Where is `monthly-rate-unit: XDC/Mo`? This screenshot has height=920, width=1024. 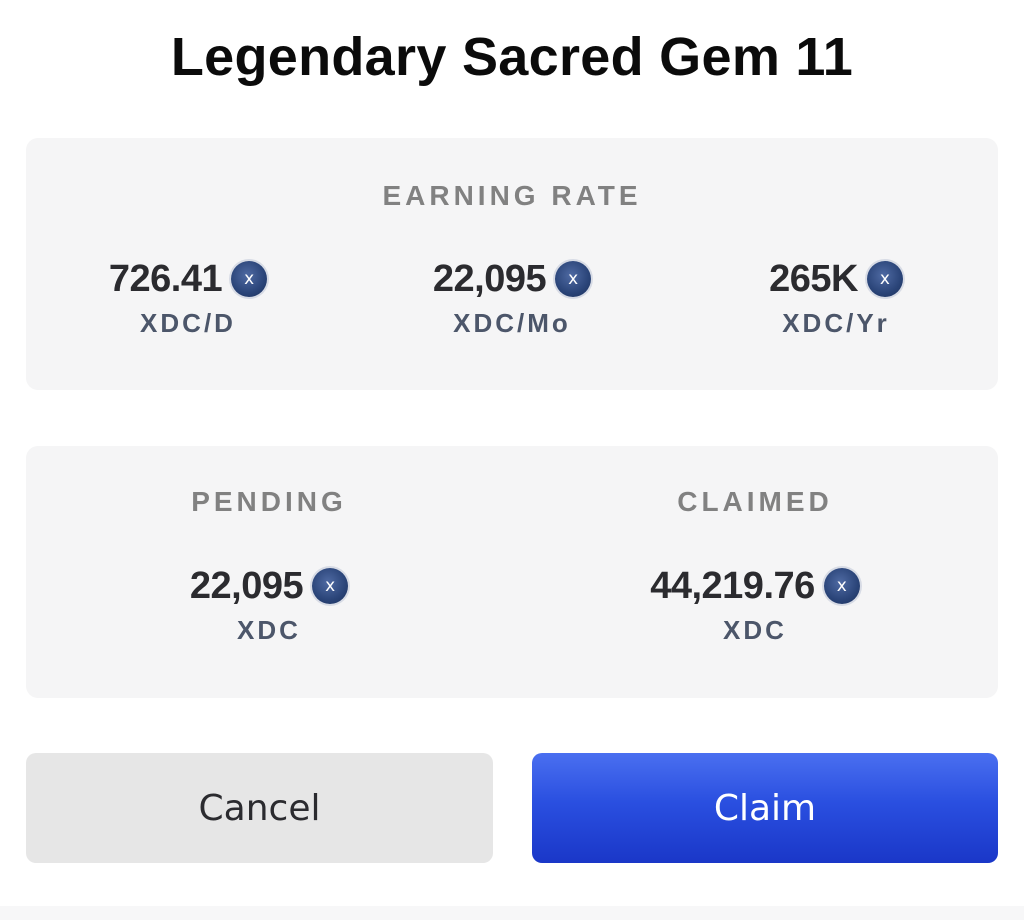 monthly-rate-unit: XDC/Mo is located at coordinates (512, 323).